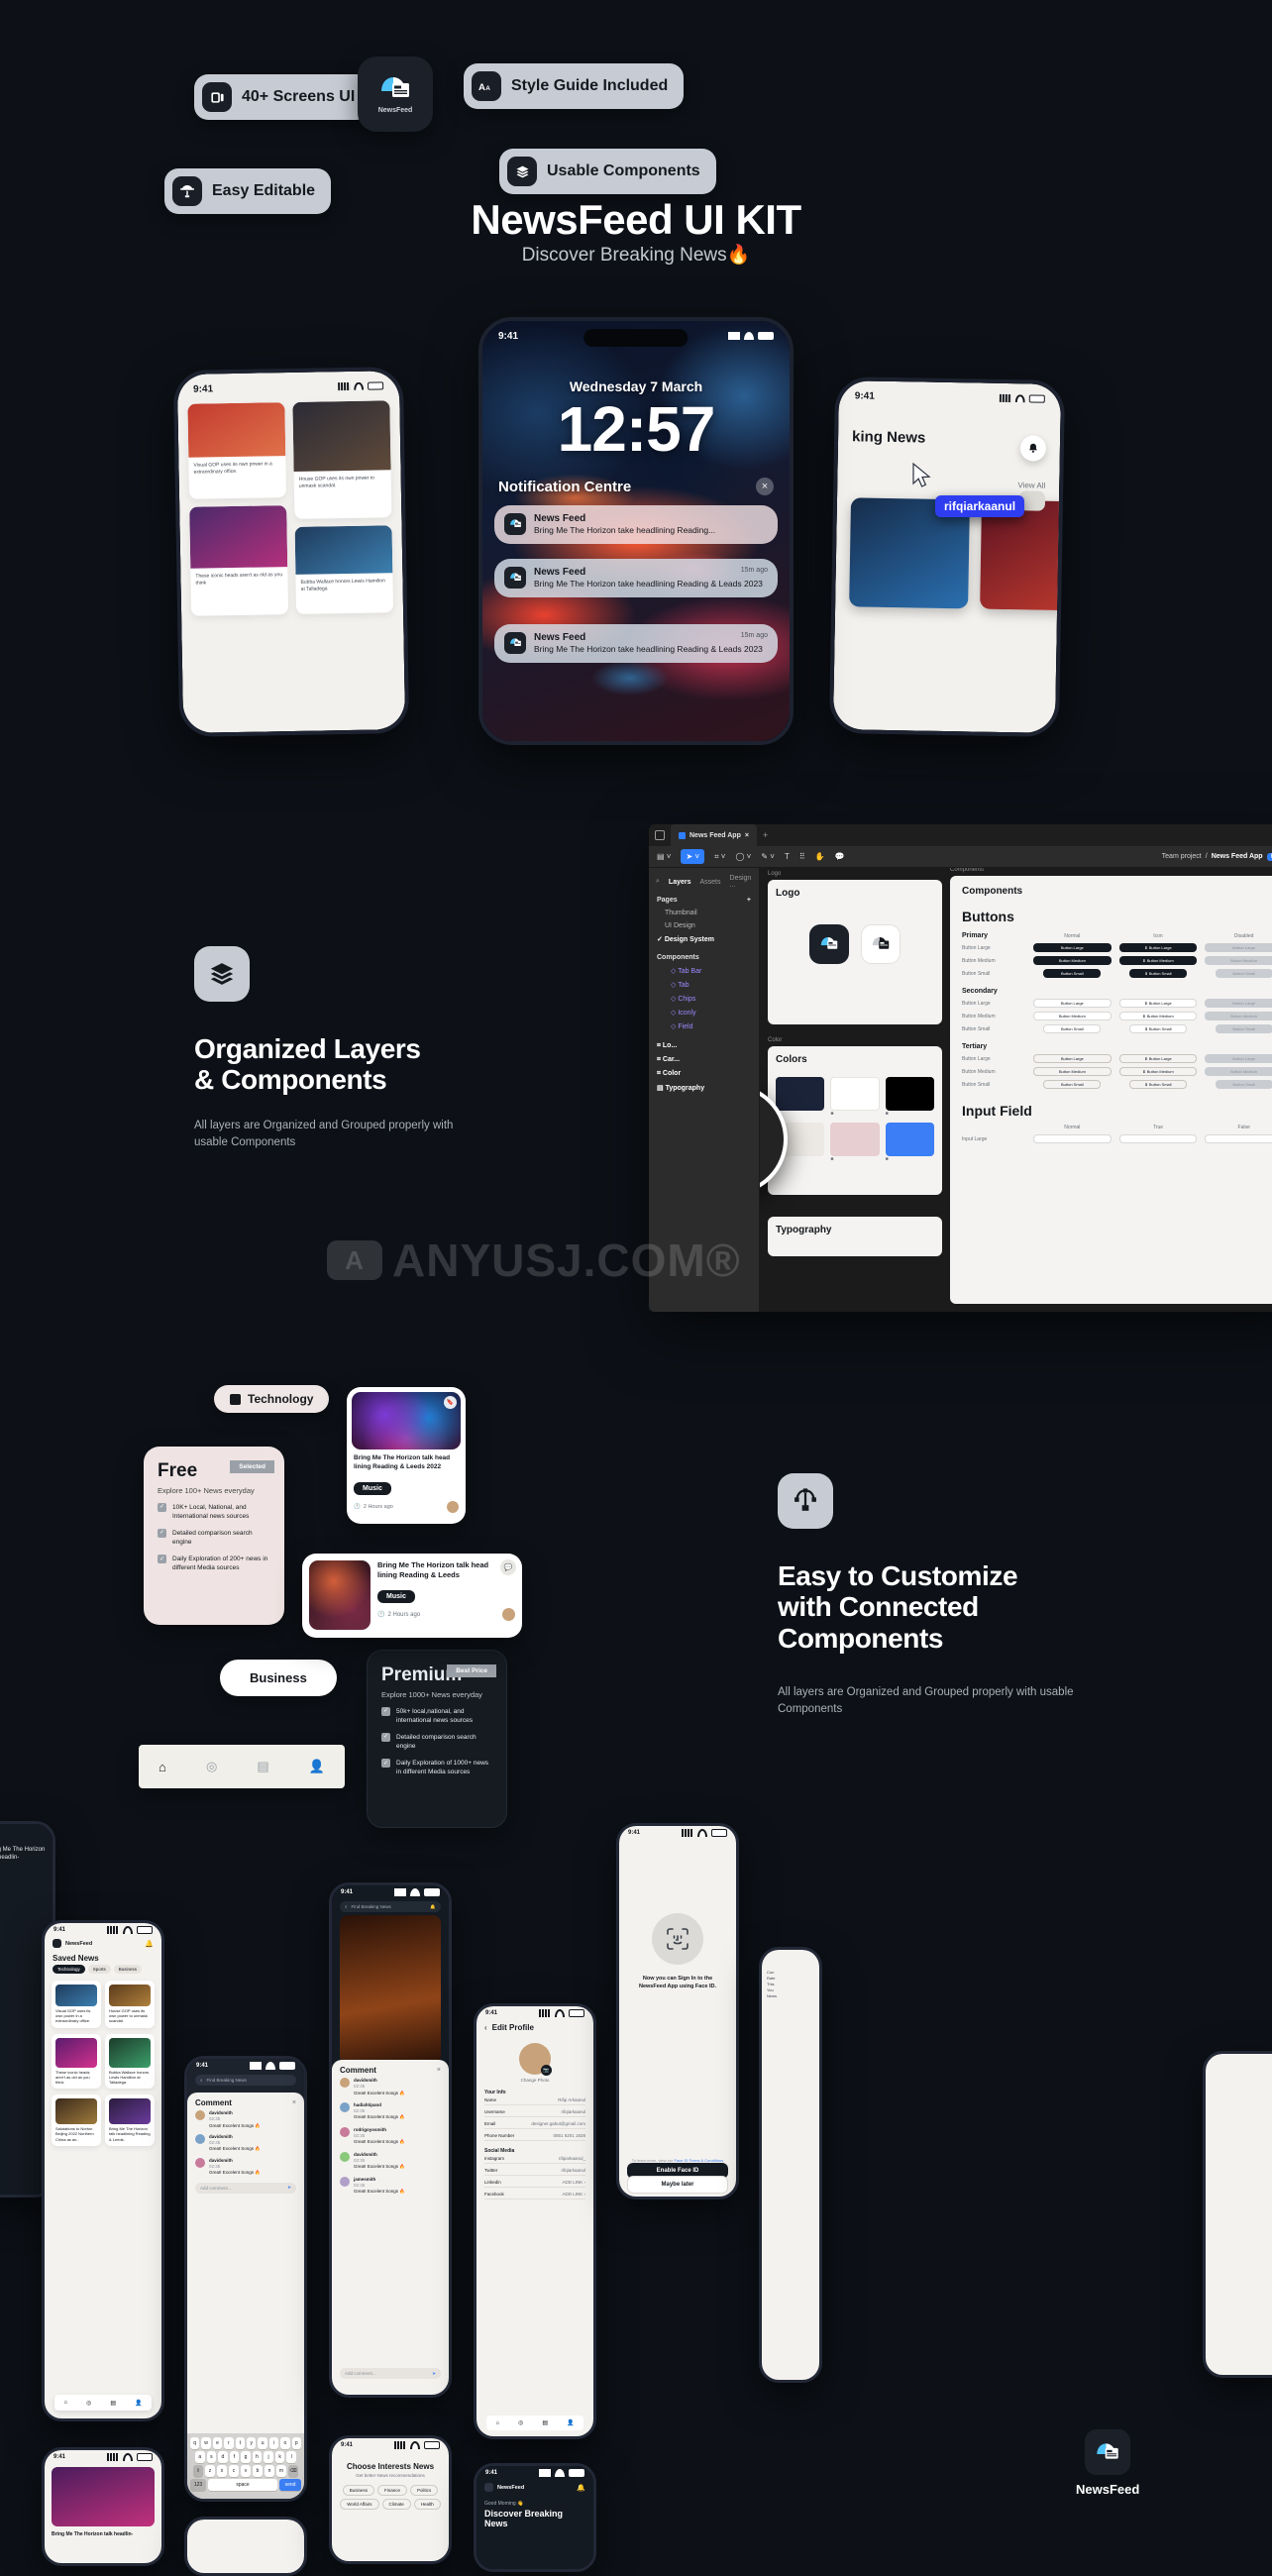 This screenshot has width=1272, height=2576. Describe the element at coordinates (704, 999) in the screenshot. I see `figma-component-chips: ◇ Chips` at that location.